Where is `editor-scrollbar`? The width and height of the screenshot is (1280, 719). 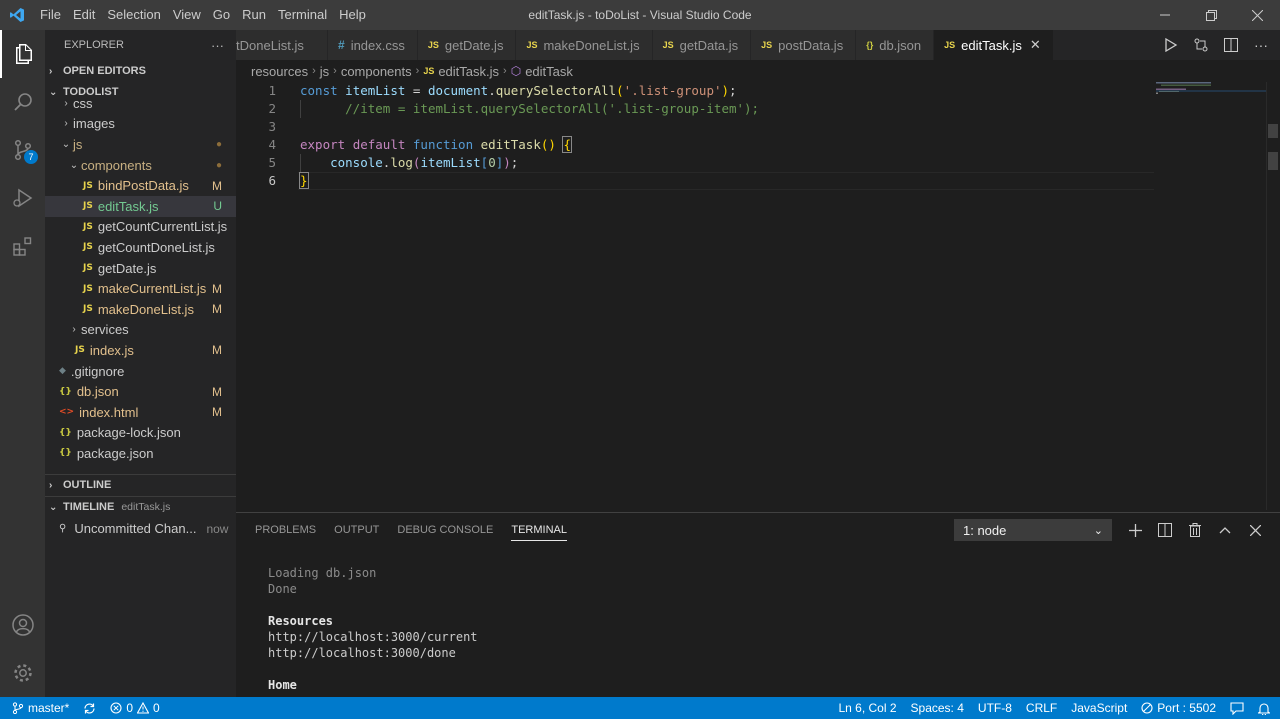 editor-scrollbar is located at coordinates (1273, 296).